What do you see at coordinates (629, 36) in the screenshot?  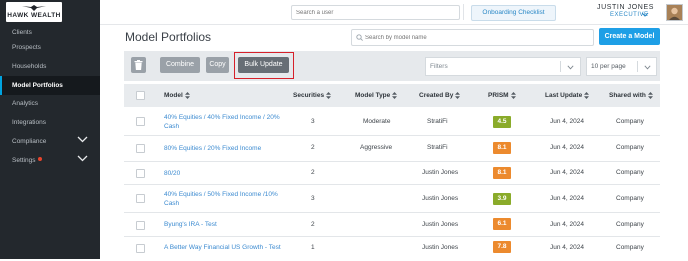 I see `create-model-button: Create a Model` at bounding box center [629, 36].